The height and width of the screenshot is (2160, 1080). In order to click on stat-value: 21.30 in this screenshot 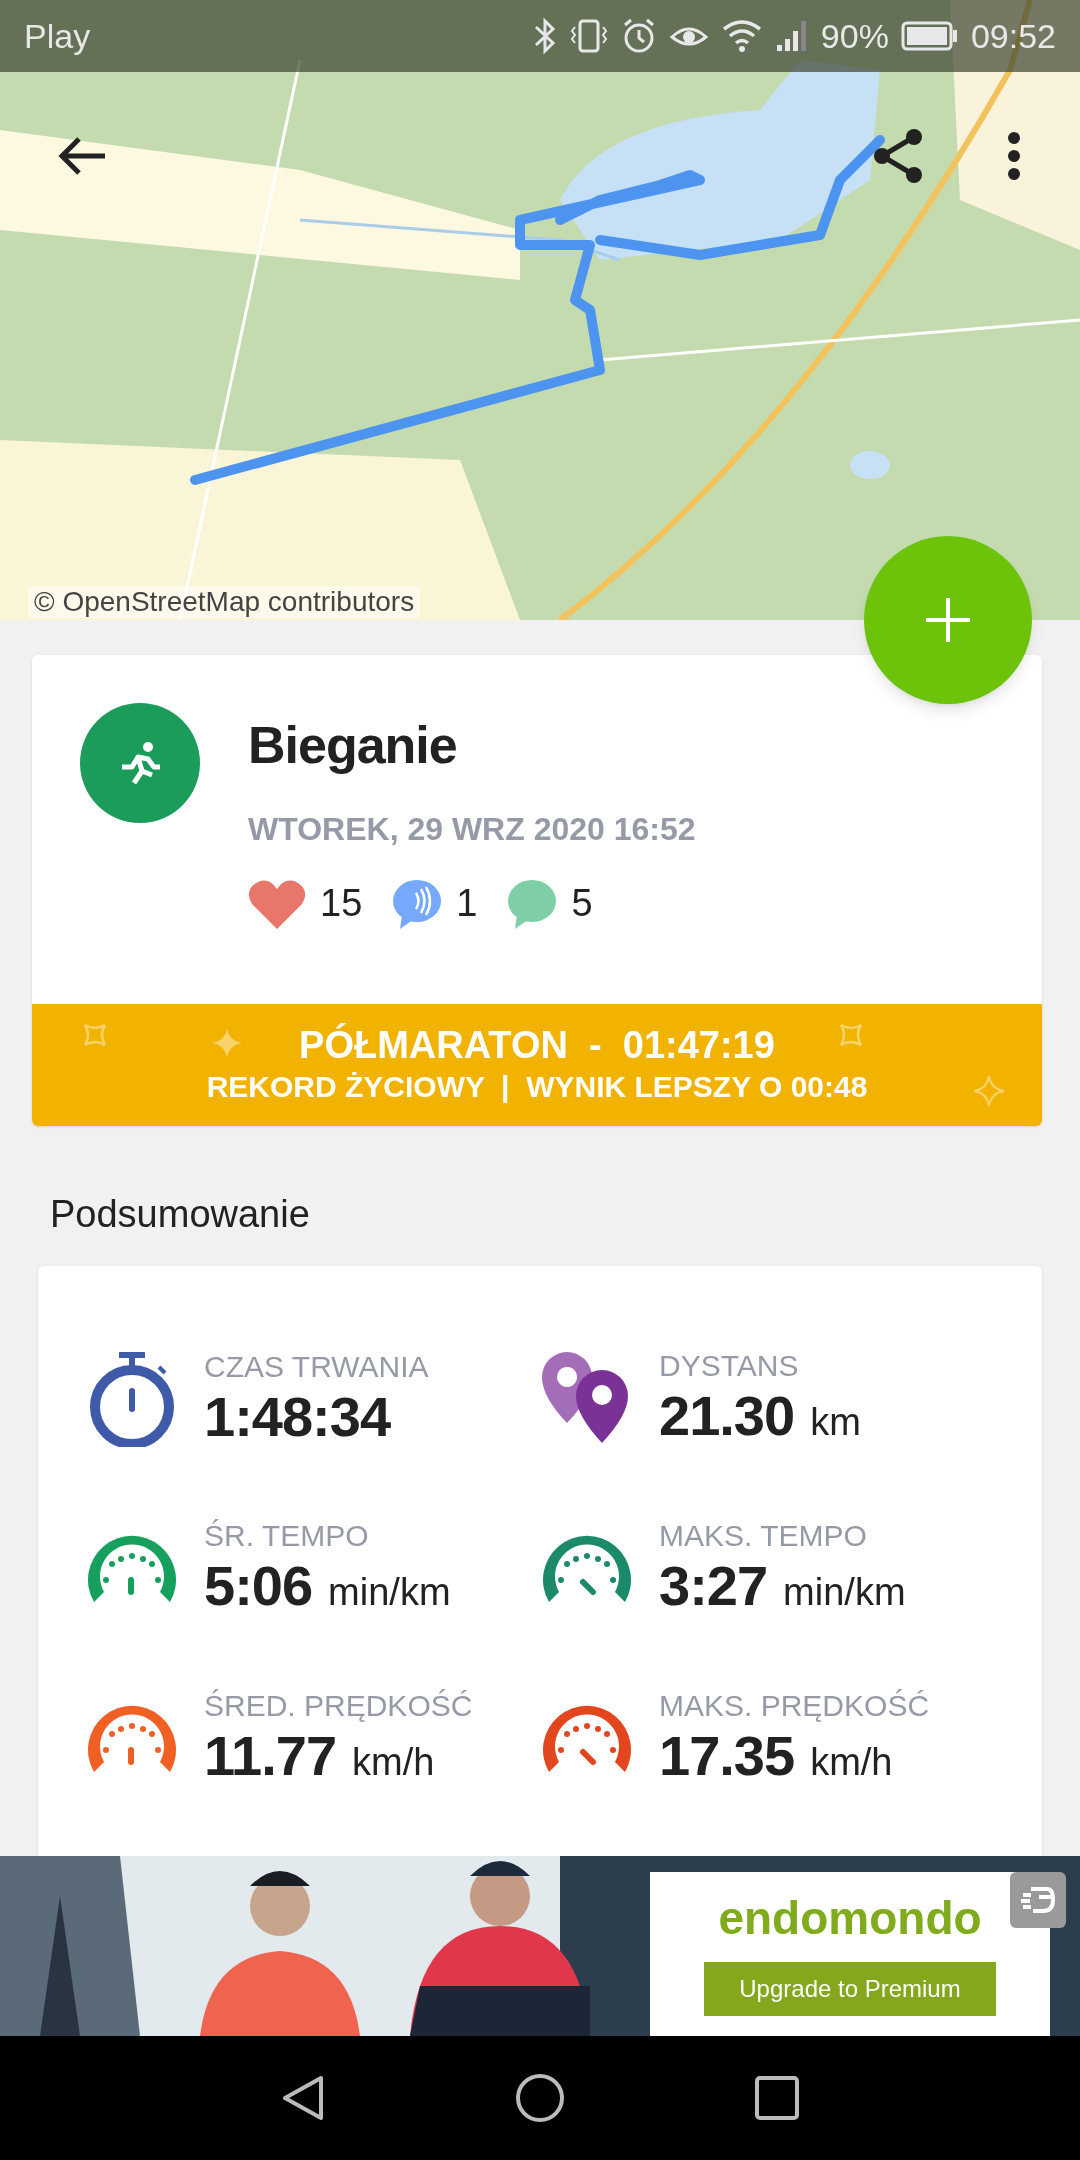, I will do `click(727, 1415)`.